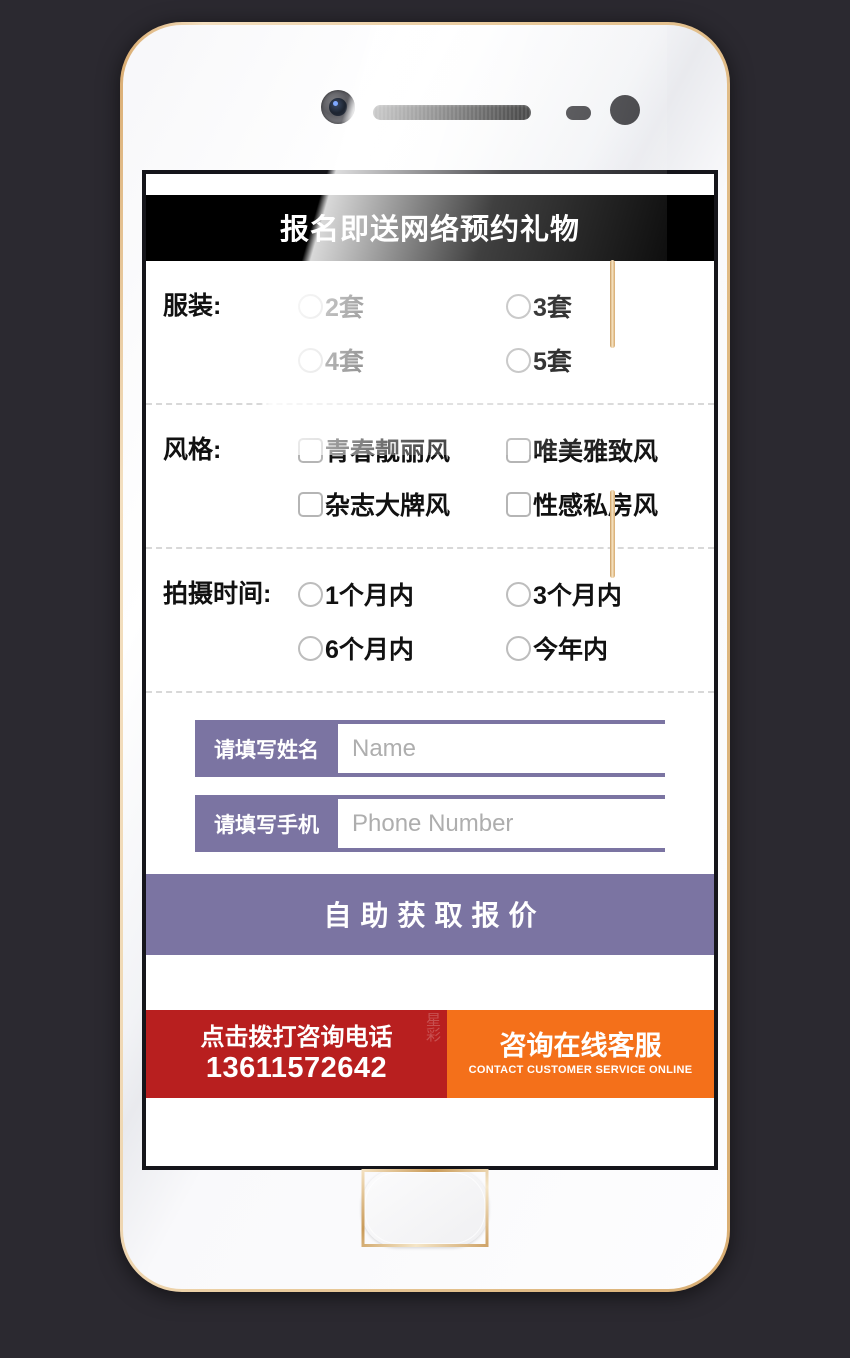  I want to click on online-service-title: 咨询在线客服, so click(580, 1045).